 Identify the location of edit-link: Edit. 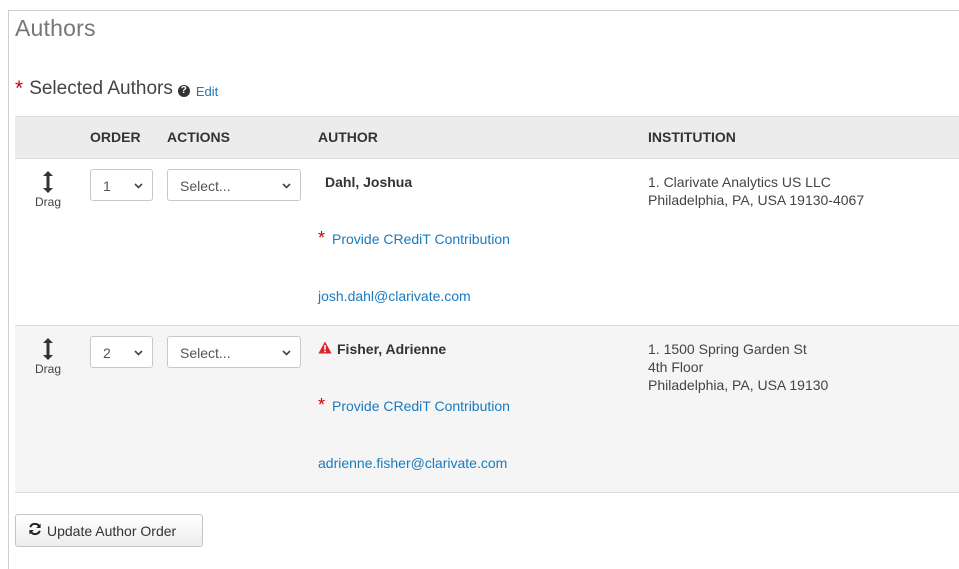
(207, 91).